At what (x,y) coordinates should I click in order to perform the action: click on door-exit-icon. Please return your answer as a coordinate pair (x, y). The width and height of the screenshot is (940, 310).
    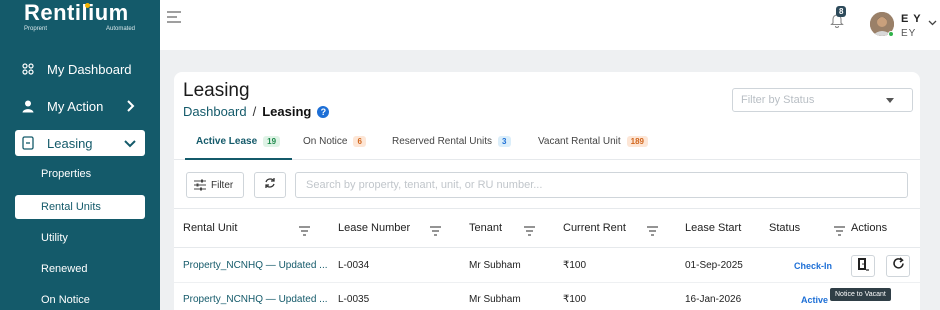
    Looking at the image, I should click on (863, 266).